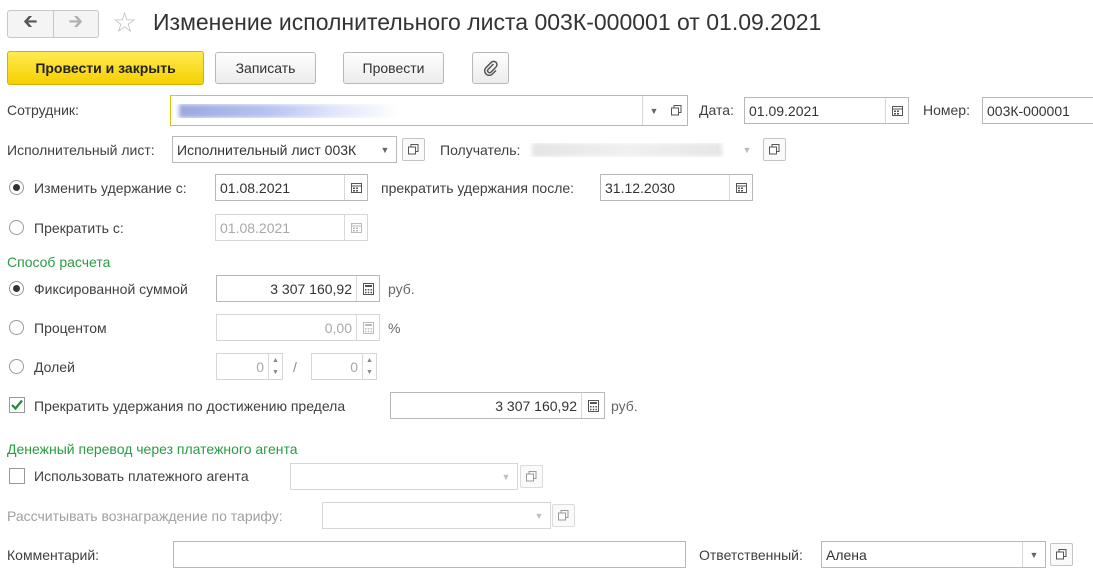  Describe the element at coordinates (30, 24) in the screenshot. I see `back-arrow-icon: 🡰` at that location.